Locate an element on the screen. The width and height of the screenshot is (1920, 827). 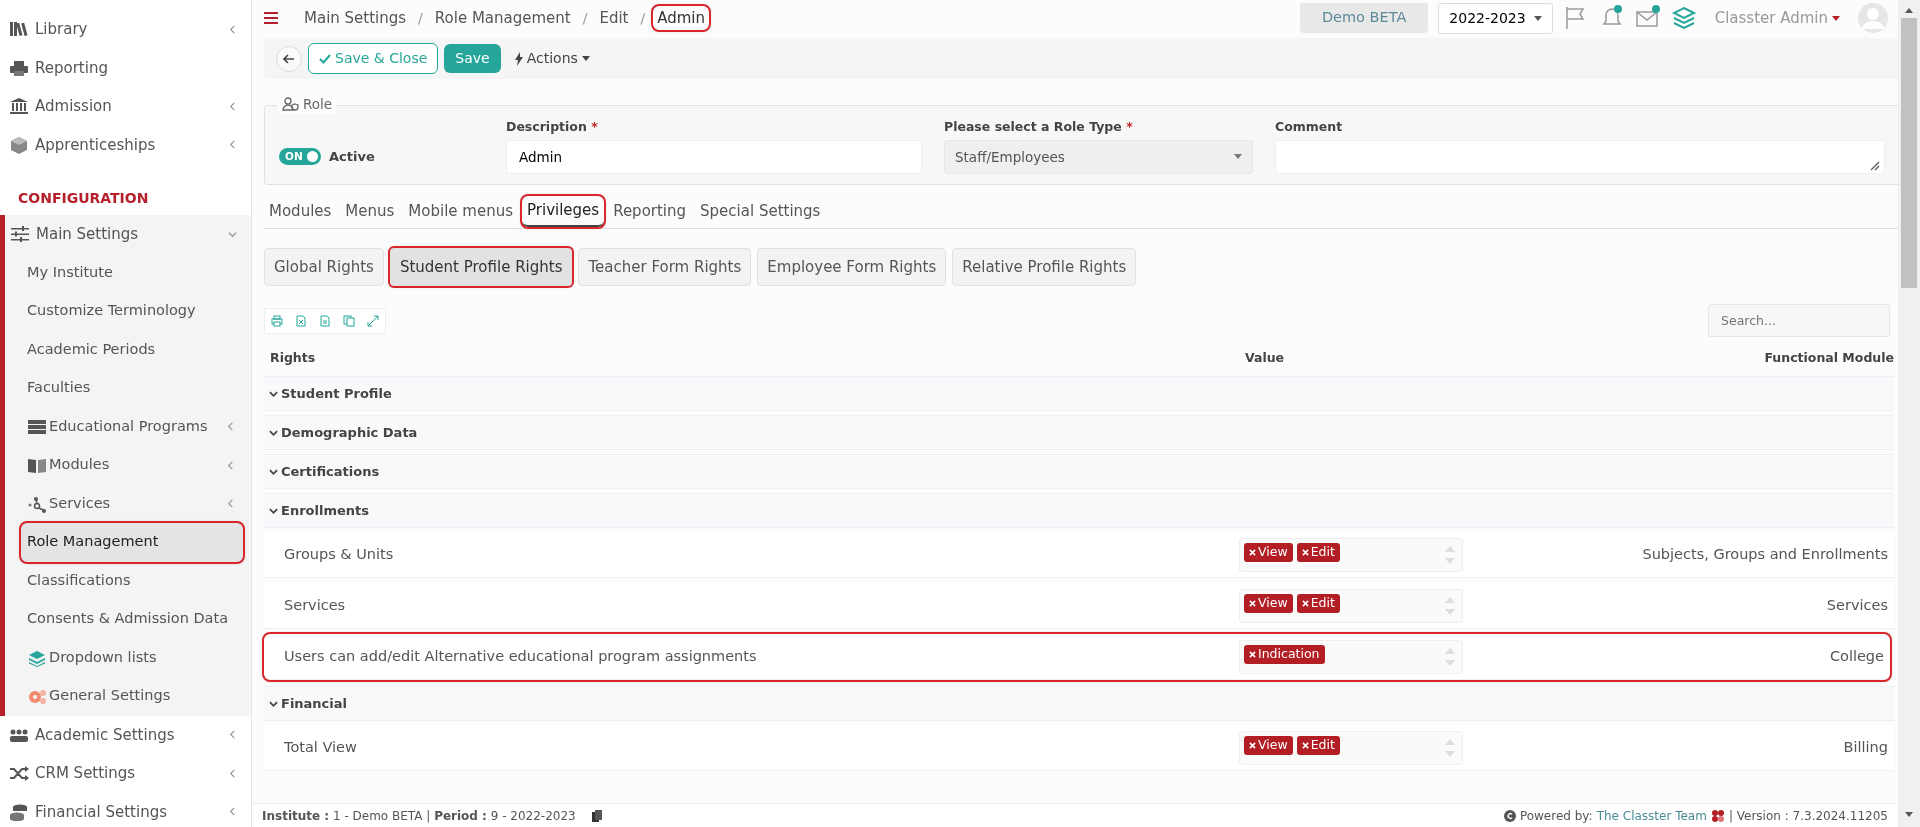
sidebar-subitem: Academic Periods is located at coordinates (132, 349).